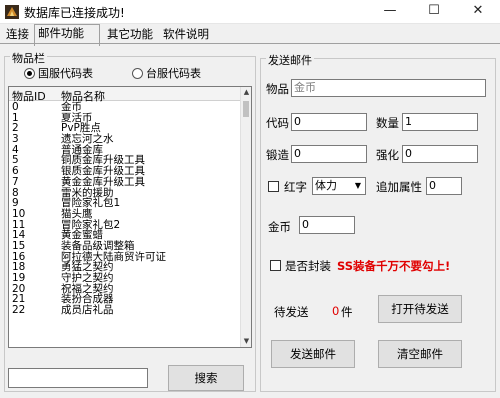 Image resolution: width=500 pixels, height=398 pixels. Describe the element at coordinates (440, 122) in the screenshot. I see `quantity-field: 1` at that location.